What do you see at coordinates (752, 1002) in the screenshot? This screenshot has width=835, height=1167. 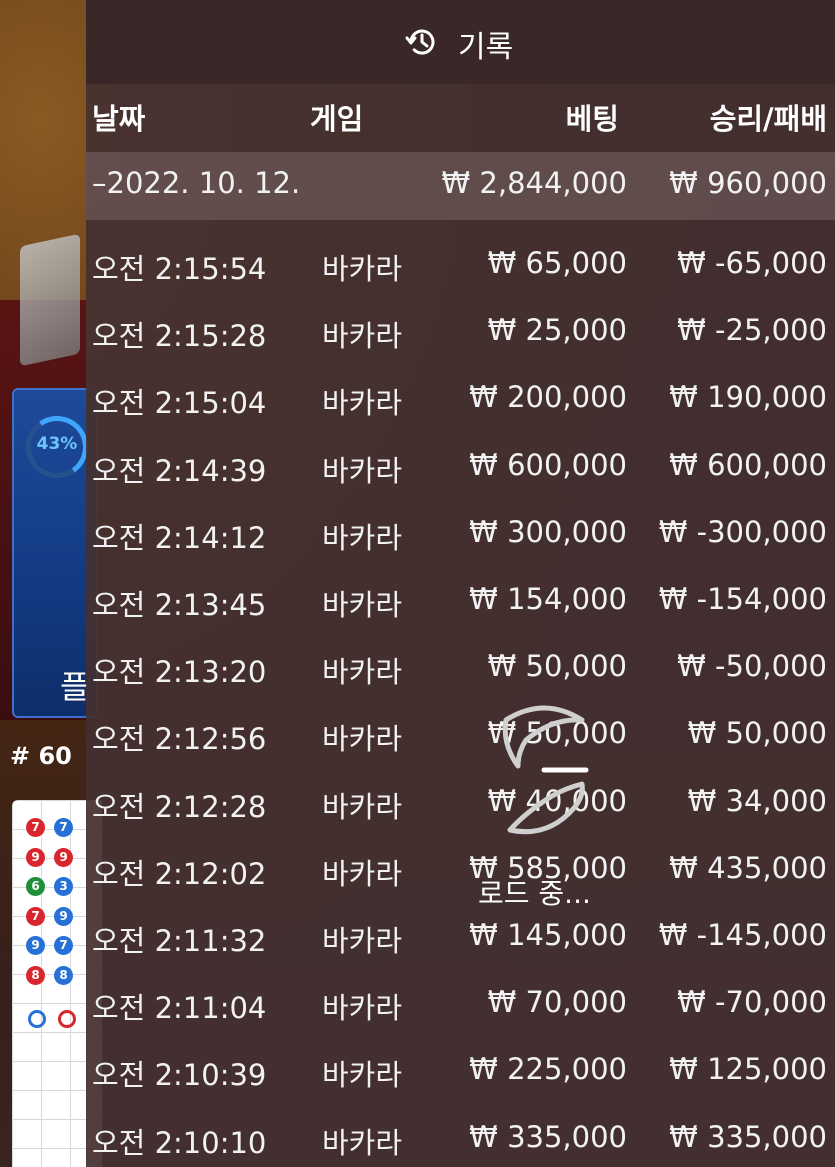 I see `row-result: ₩ -70,000` at bounding box center [752, 1002].